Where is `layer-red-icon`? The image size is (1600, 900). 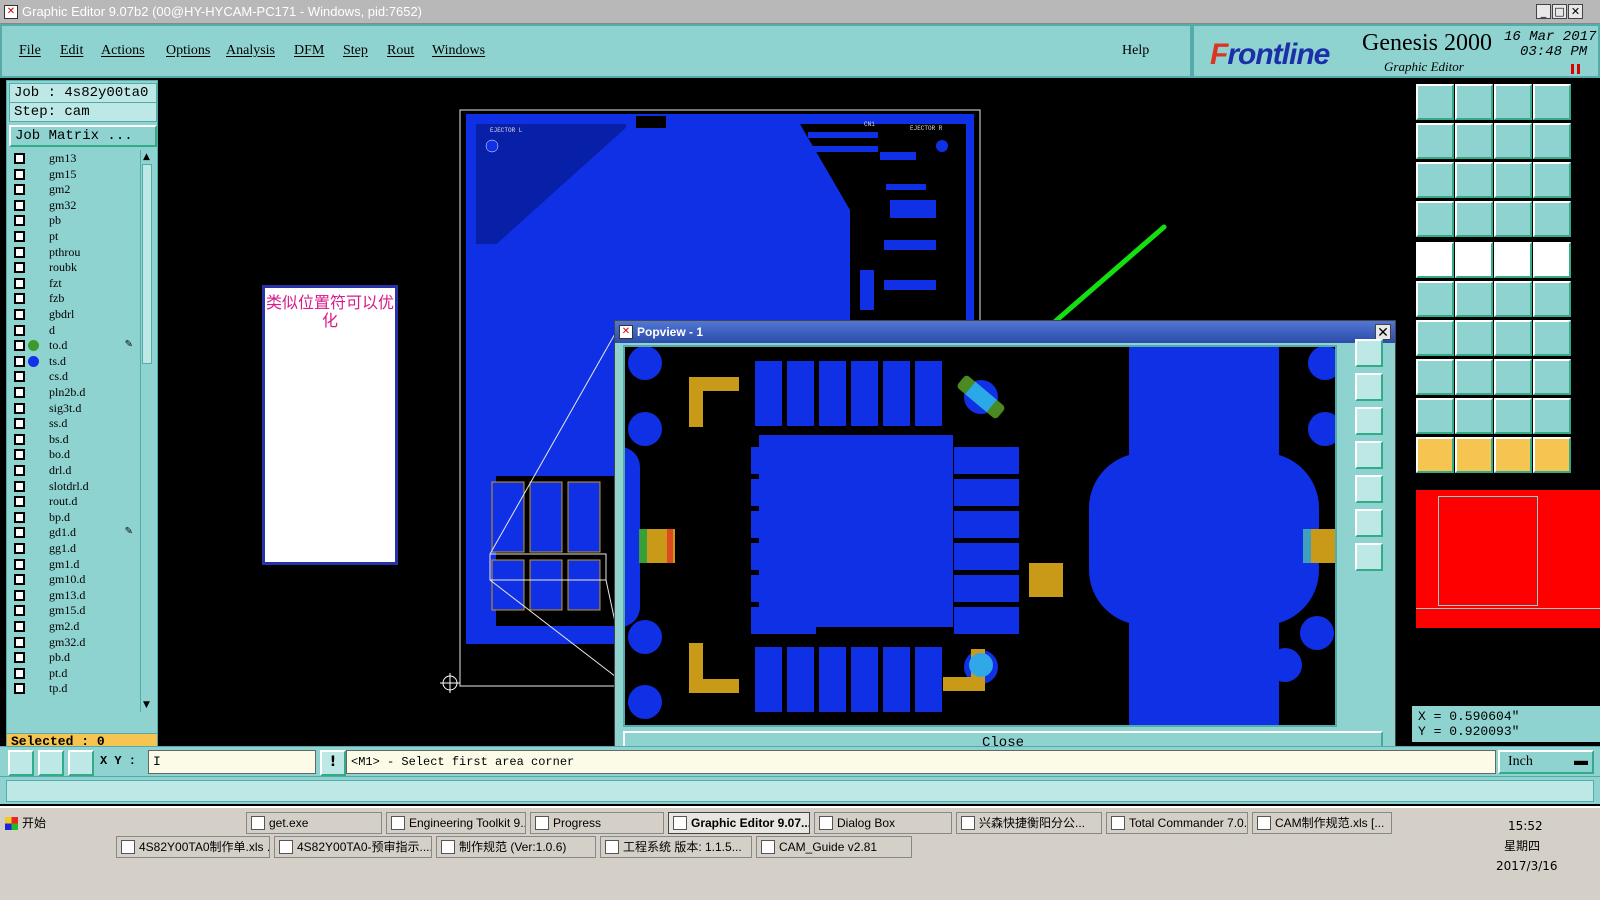 layer-red-icon is located at coordinates (1513, 219).